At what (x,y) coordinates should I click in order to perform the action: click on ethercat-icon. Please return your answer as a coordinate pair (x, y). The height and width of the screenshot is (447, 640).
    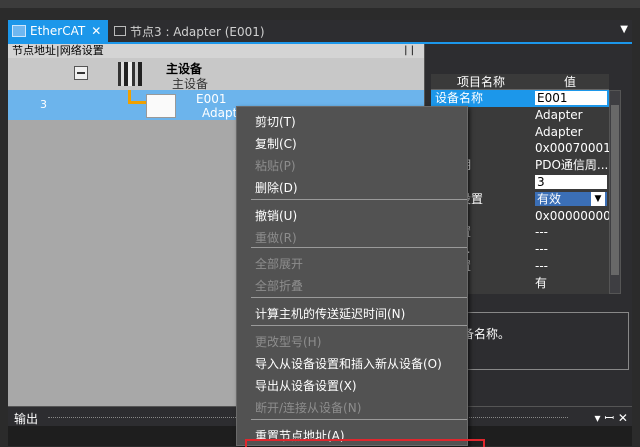
    Looking at the image, I should click on (19, 31).